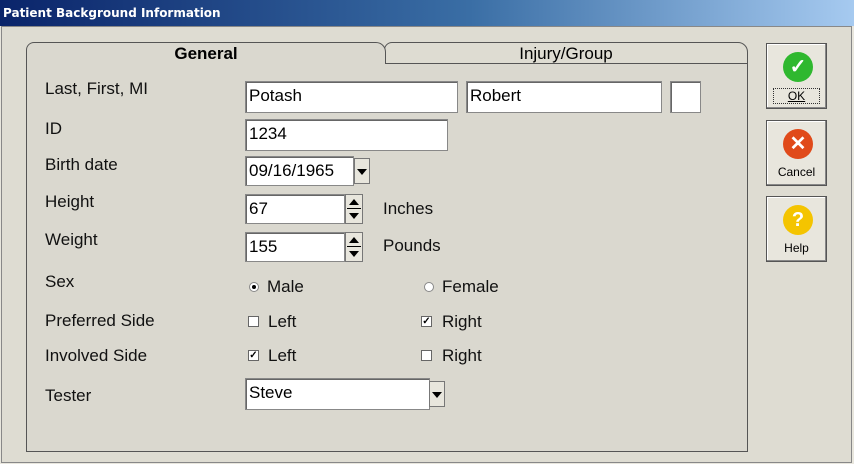  What do you see at coordinates (81, 164) in the screenshot?
I see `birth-date-label: Birth date` at bounding box center [81, 164].